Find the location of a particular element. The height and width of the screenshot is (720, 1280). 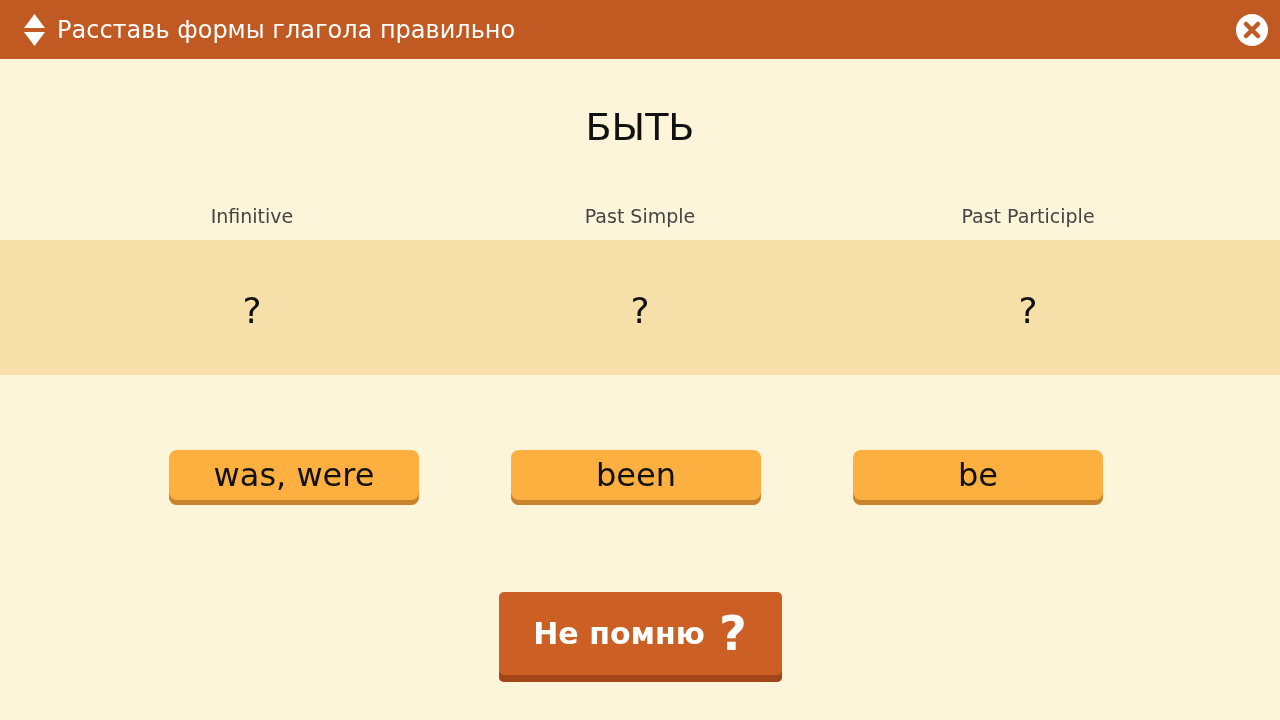

column-heading: Infinitive is located at coordinates (252, 215).